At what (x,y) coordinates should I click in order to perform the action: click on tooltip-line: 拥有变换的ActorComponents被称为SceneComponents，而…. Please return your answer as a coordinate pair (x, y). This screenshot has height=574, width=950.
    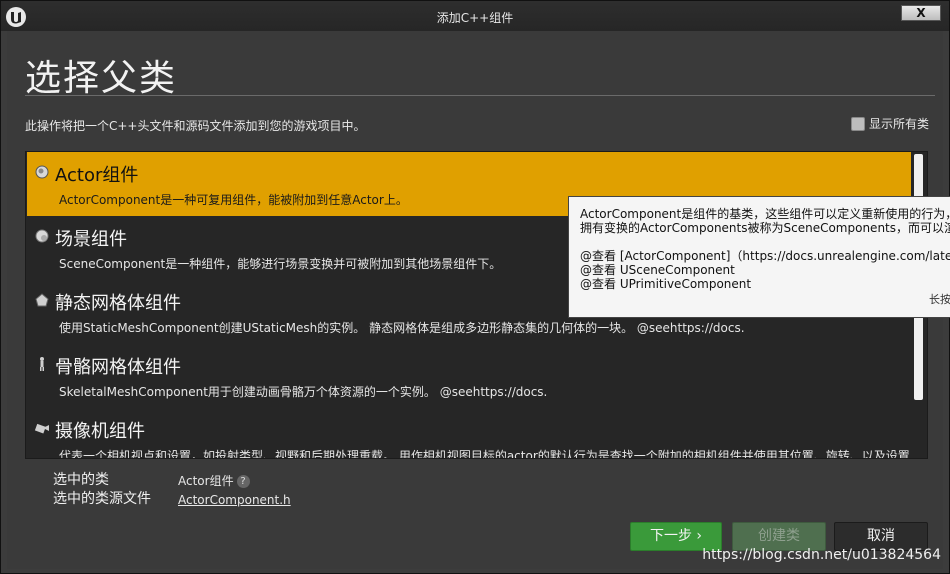
    Looking at the image, I should click on (765, 228).